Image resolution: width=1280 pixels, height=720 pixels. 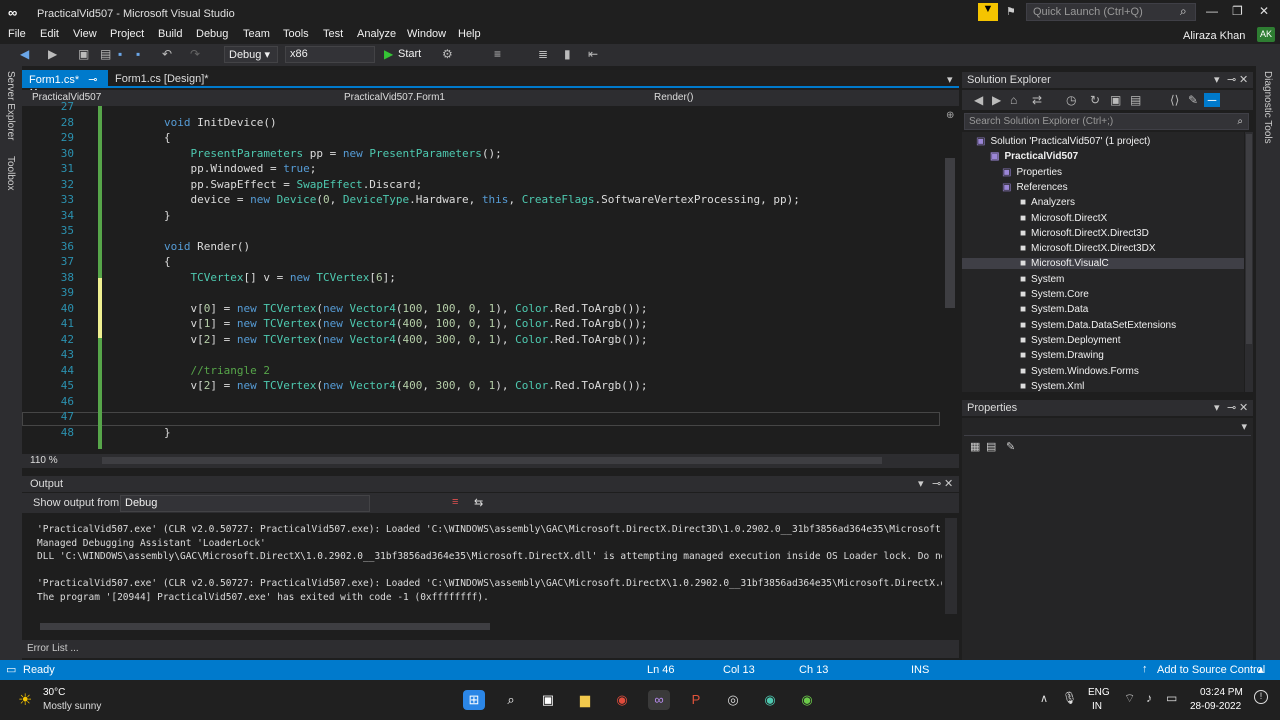 What do you see at coordinates (127, 34) in the screenshot?
I see `menu-project: Project` at bounding box center [127, 34].